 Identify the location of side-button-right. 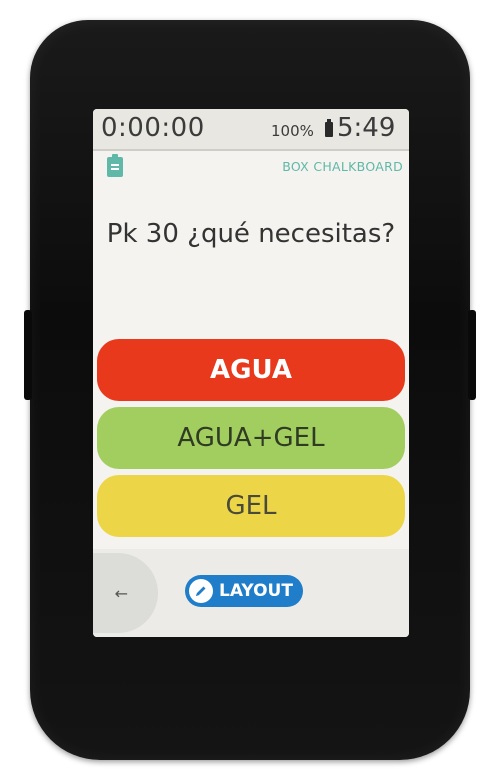
(472, 355).